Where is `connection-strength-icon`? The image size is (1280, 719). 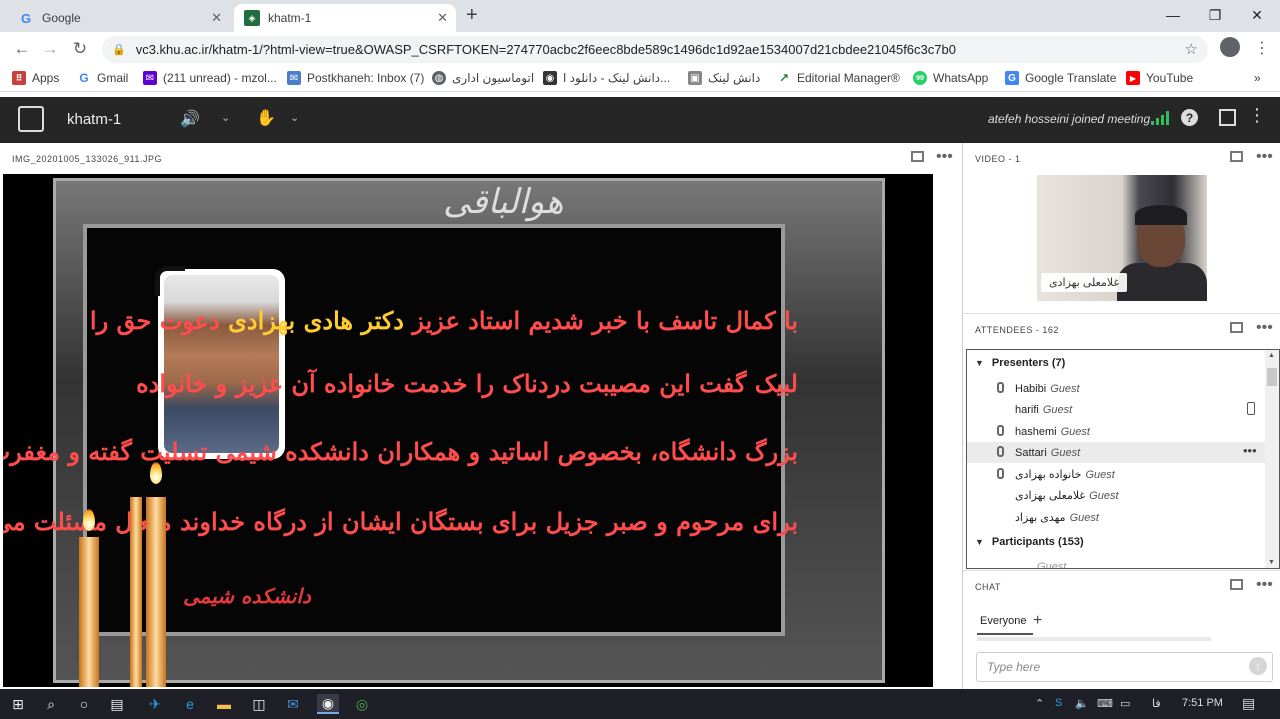 connection-strength-icon is located at coordinates (1160, 118).